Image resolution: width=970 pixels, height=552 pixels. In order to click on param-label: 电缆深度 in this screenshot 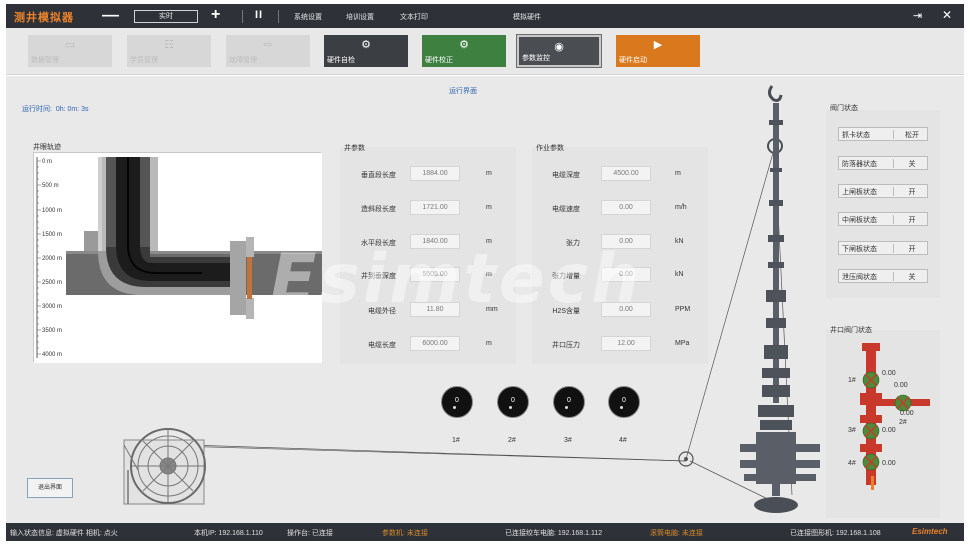, I will do `click(566, 175)`.